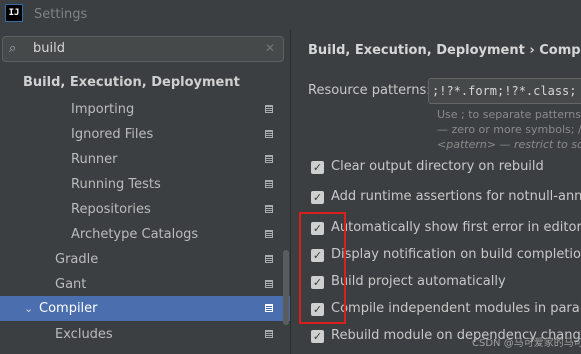  What do you see at coordinates (111, 209) in the screenshot?
I see `tree-item-label: Repositories` at bounding box center [111, 209].